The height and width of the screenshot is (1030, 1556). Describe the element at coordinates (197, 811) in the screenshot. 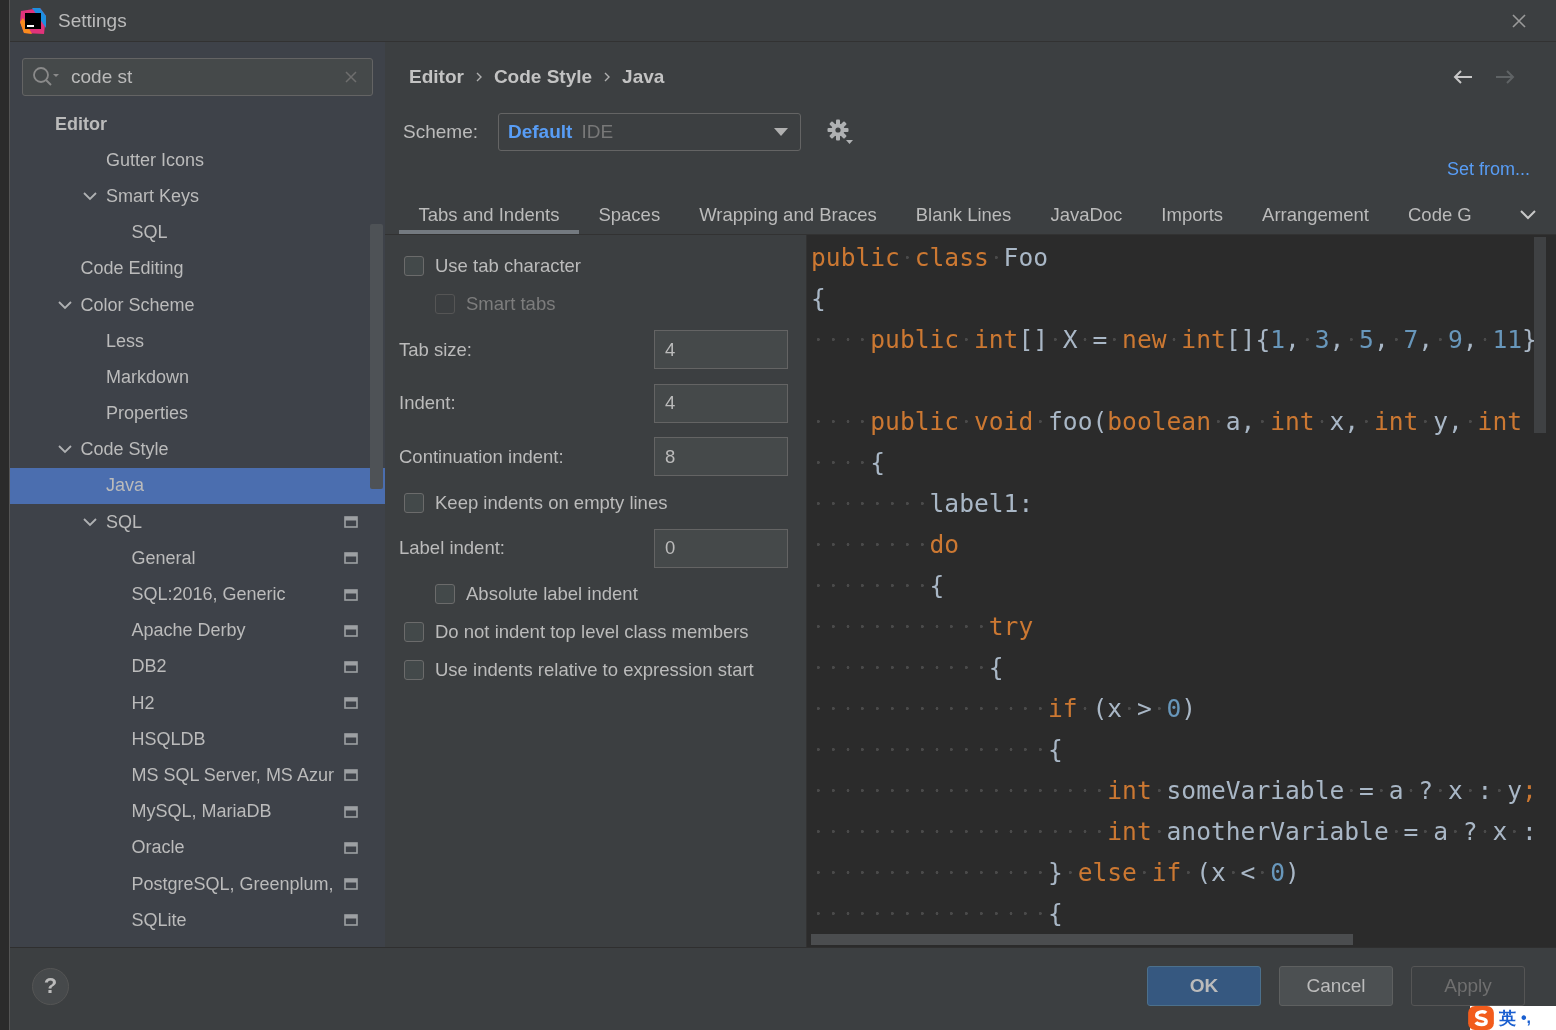

I see `tree-item: MySQL, MariaDB` at that location.